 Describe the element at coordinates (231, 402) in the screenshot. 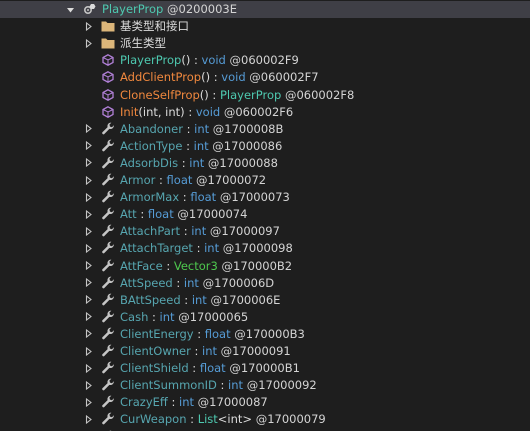

I see `metadata-token: @17000087` at that location.